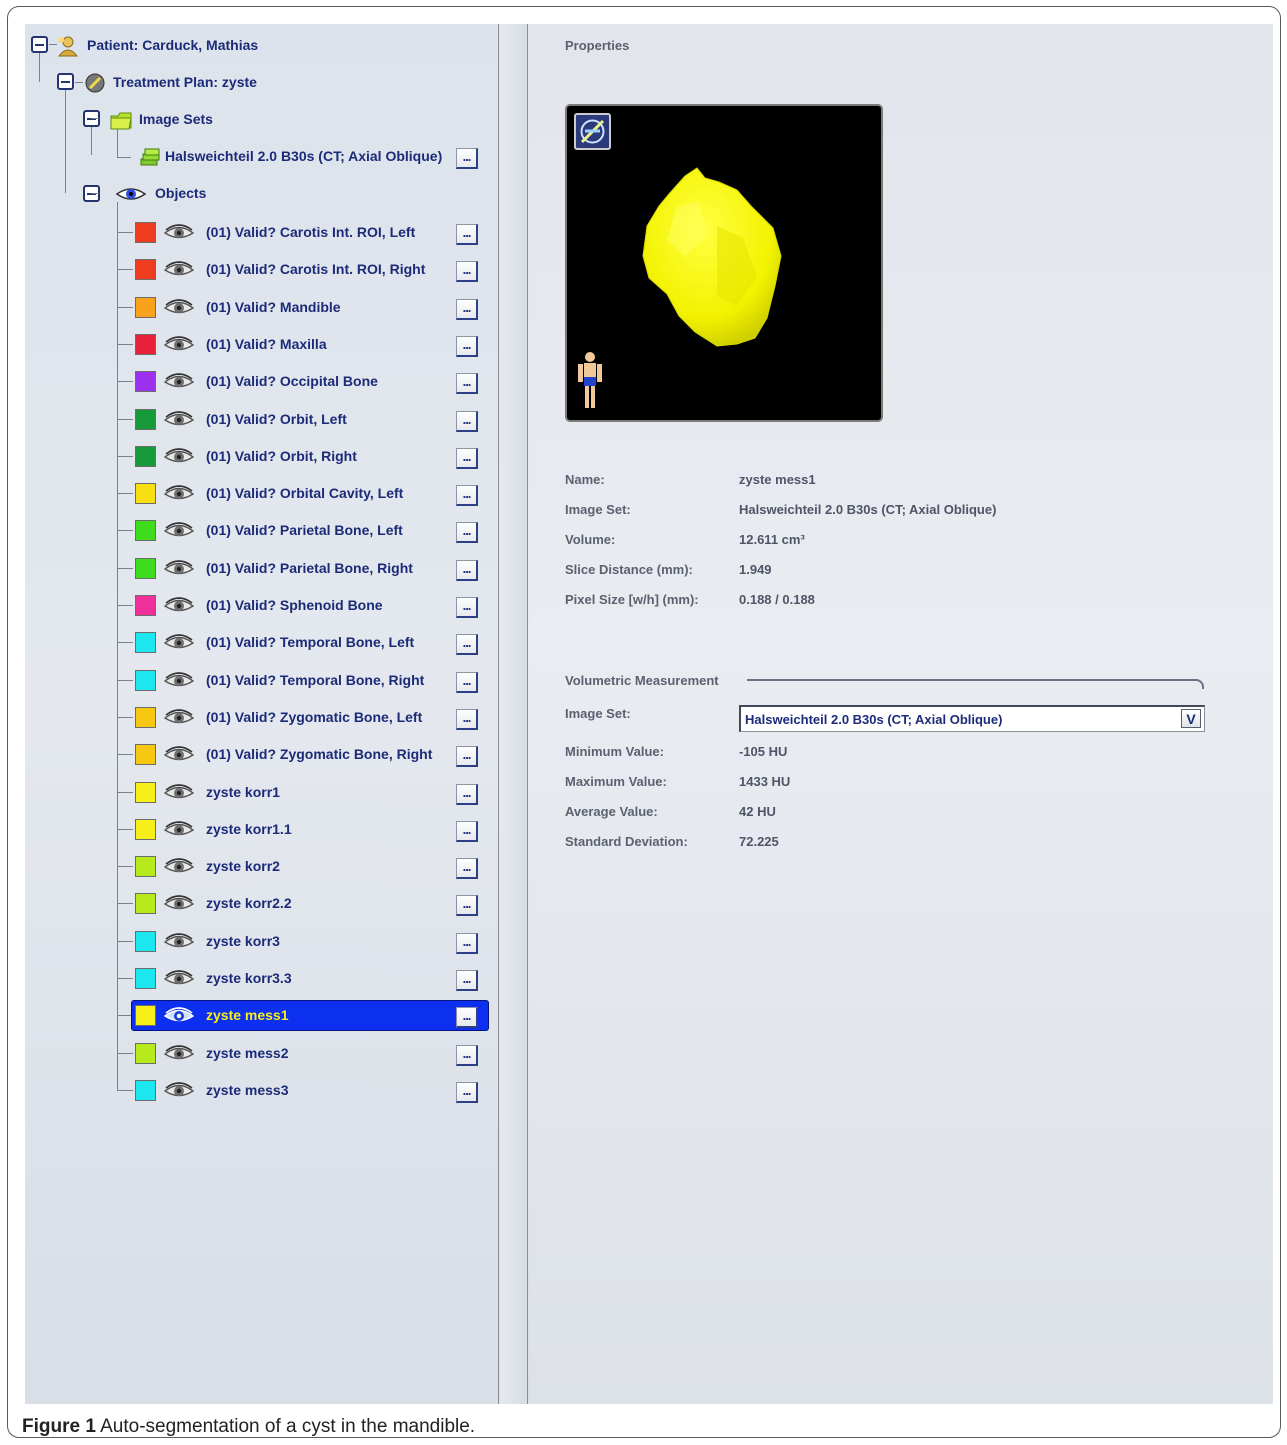  What do you see at coordinates (294, 605) in the screenshot?
I see `object-item-label: (01) Valid? Sphenoid Bone` at bounding box center [294, 605].